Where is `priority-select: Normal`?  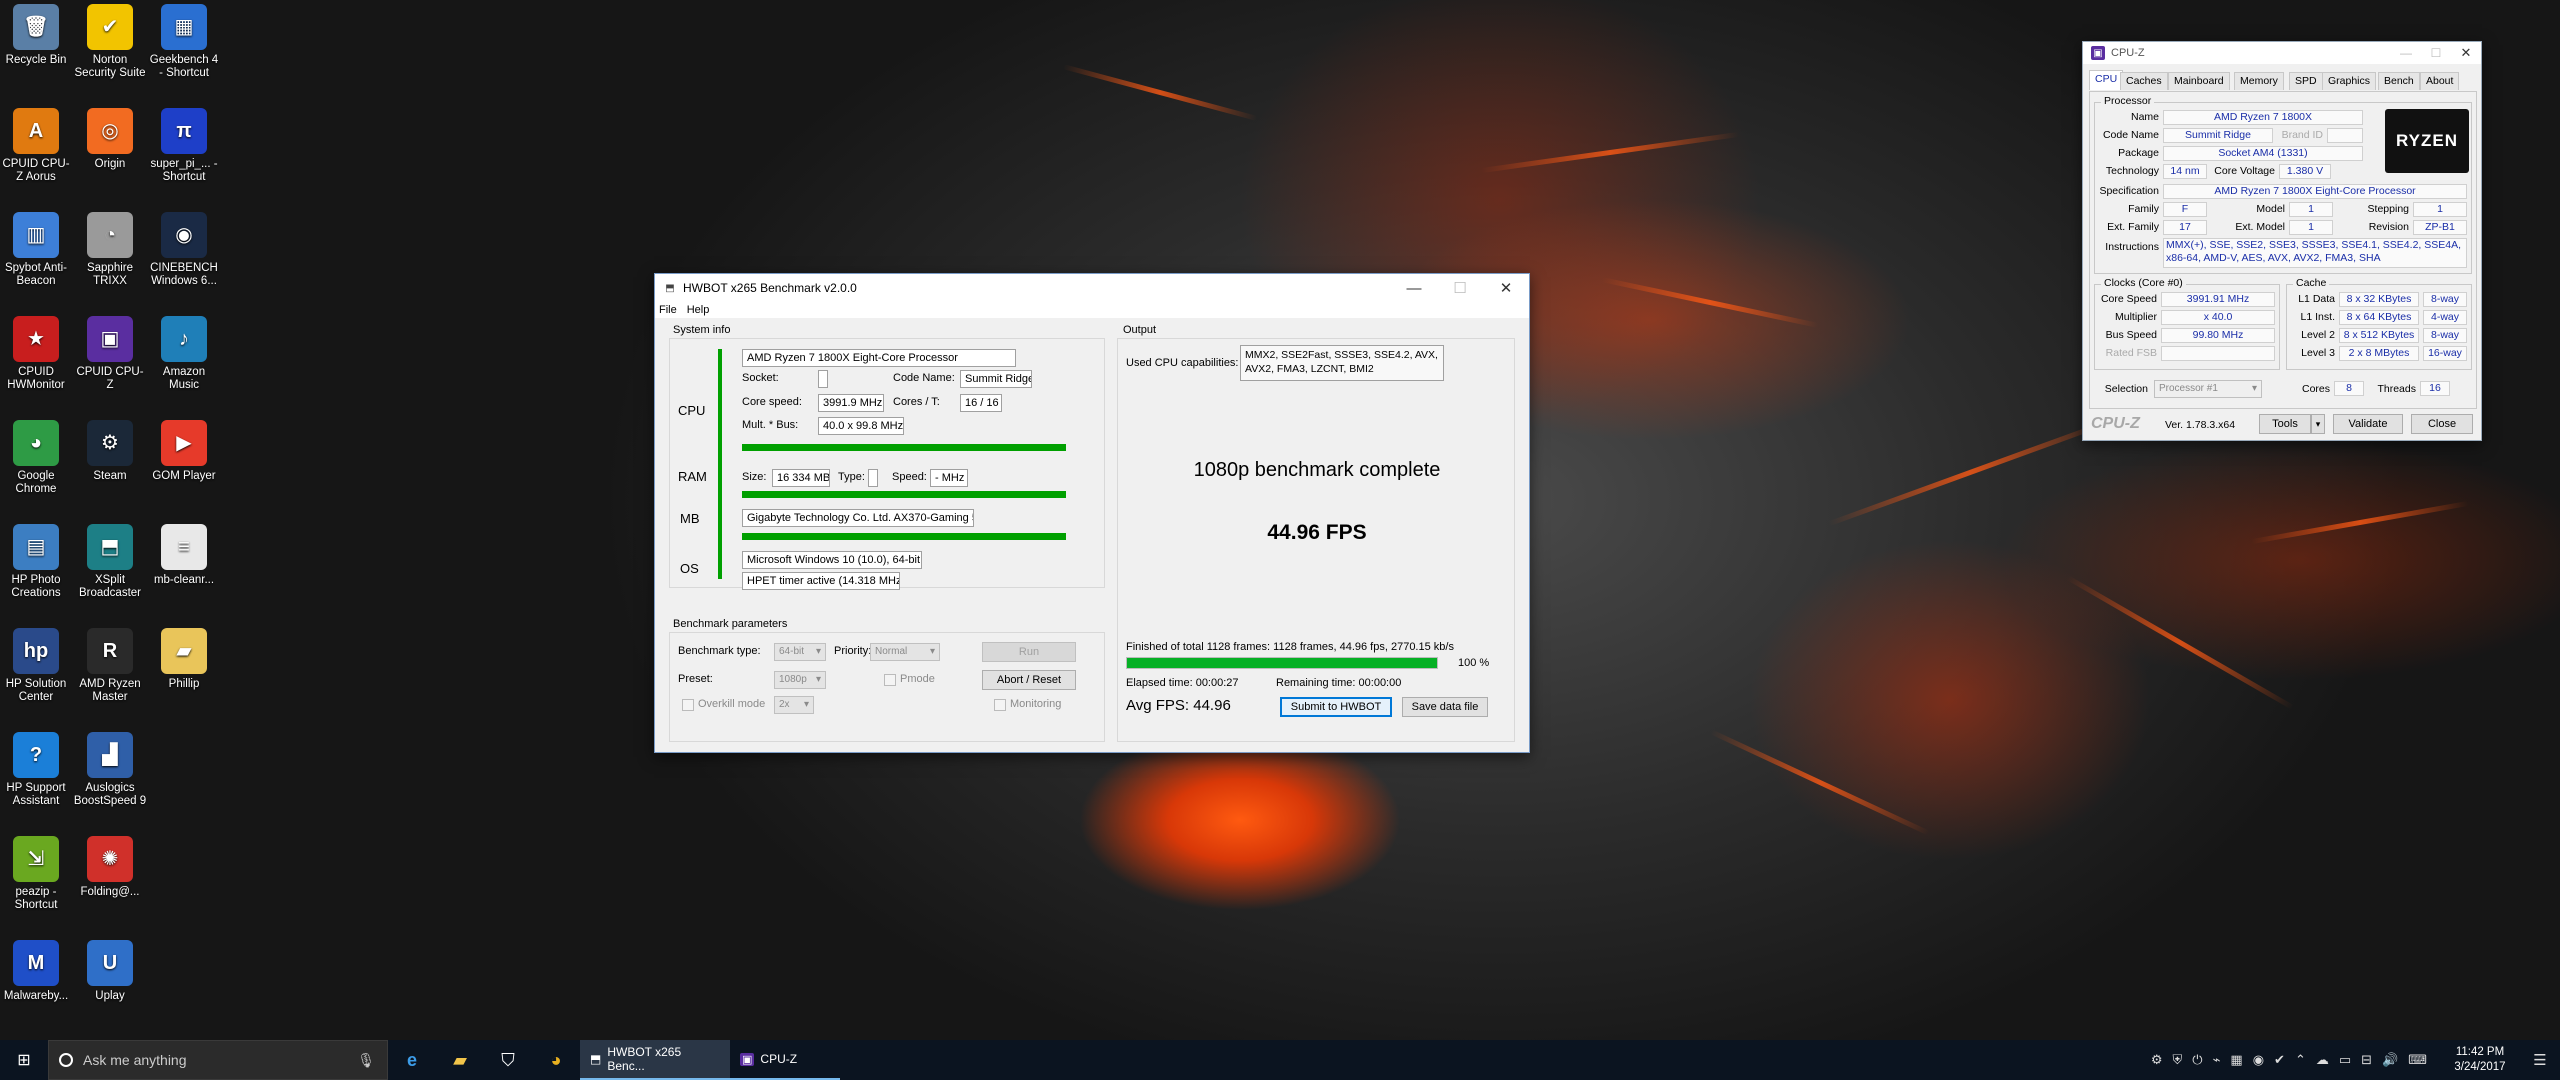 priority-select: Normal is located at coordinates (905, 652).